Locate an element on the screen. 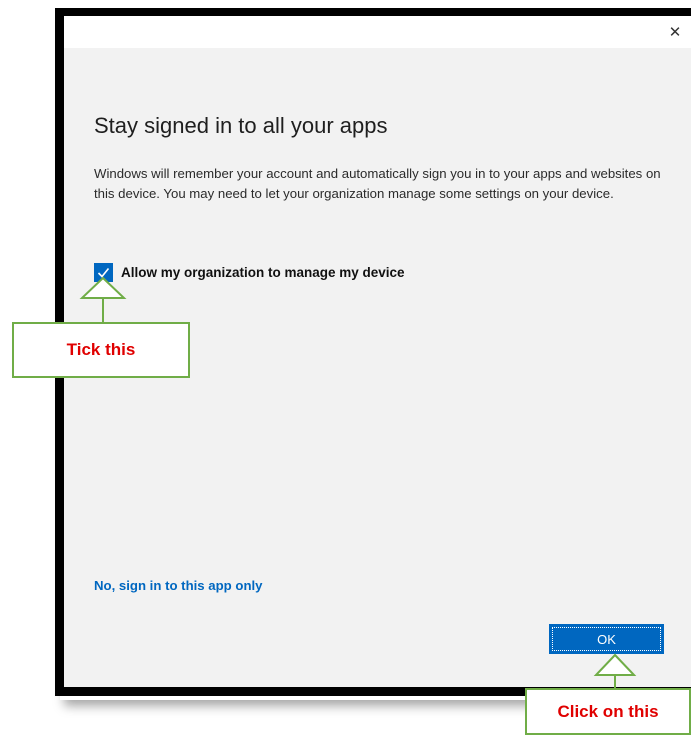 The width and height of the screenshot is (691, 735). ok-button: OK is located at coordinates (606, 639).